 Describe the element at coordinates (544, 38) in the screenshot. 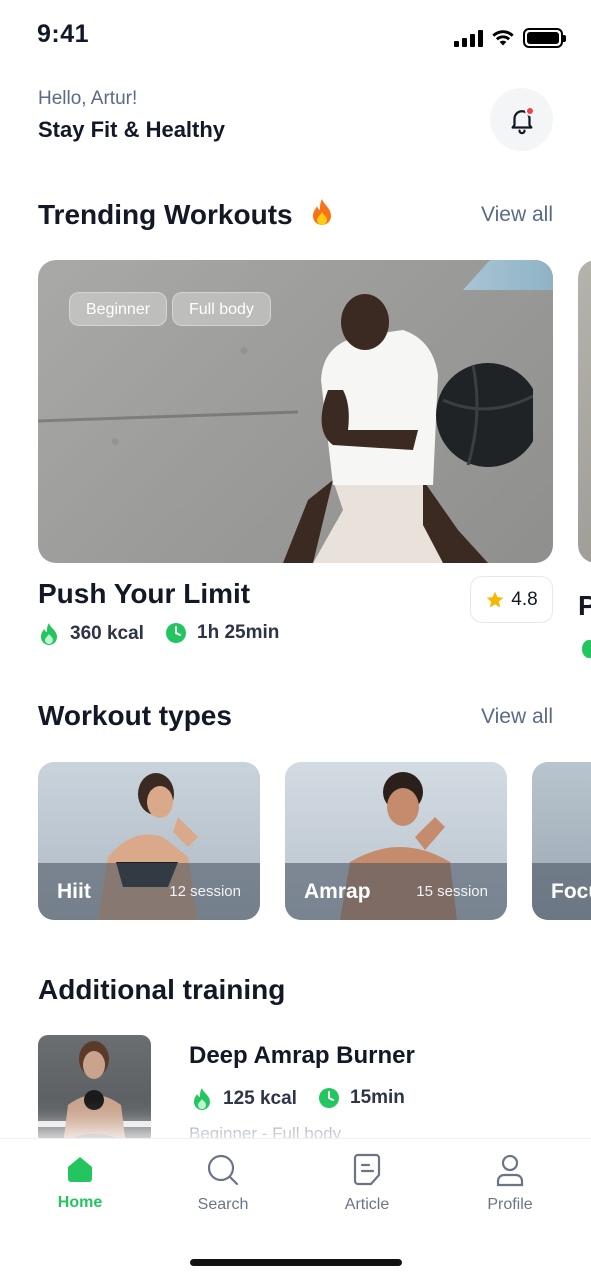

I see `battery-icon` at that location.